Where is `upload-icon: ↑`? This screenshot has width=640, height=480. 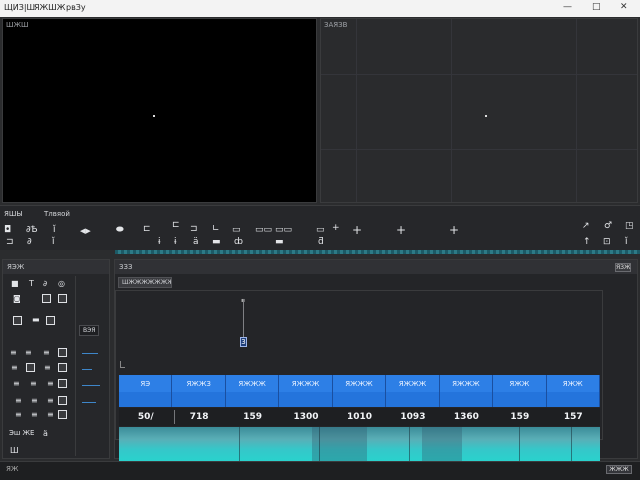
upload-icon: ↑ is located at coordinates (587, 242).